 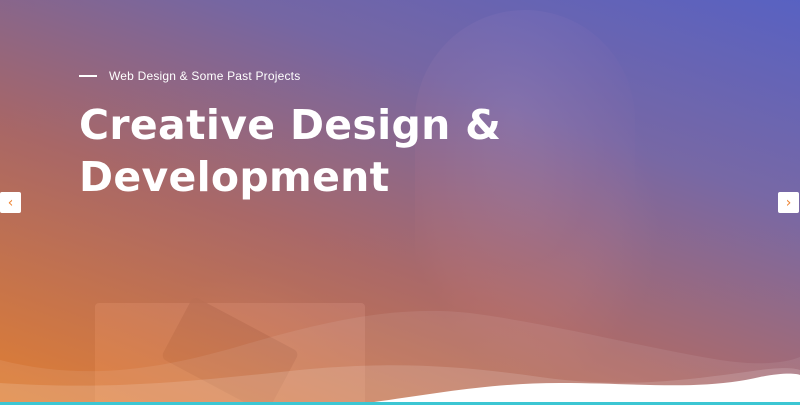 What do you see at coordinates (234, 177) in the screenshot?
I see `hero-title-line-2: Development` at bounding box center [234, 177].